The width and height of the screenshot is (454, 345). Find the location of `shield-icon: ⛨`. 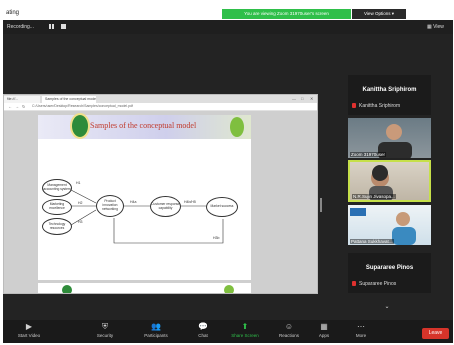

shield-icon: ⛨ is located at coordinates (105, 326).